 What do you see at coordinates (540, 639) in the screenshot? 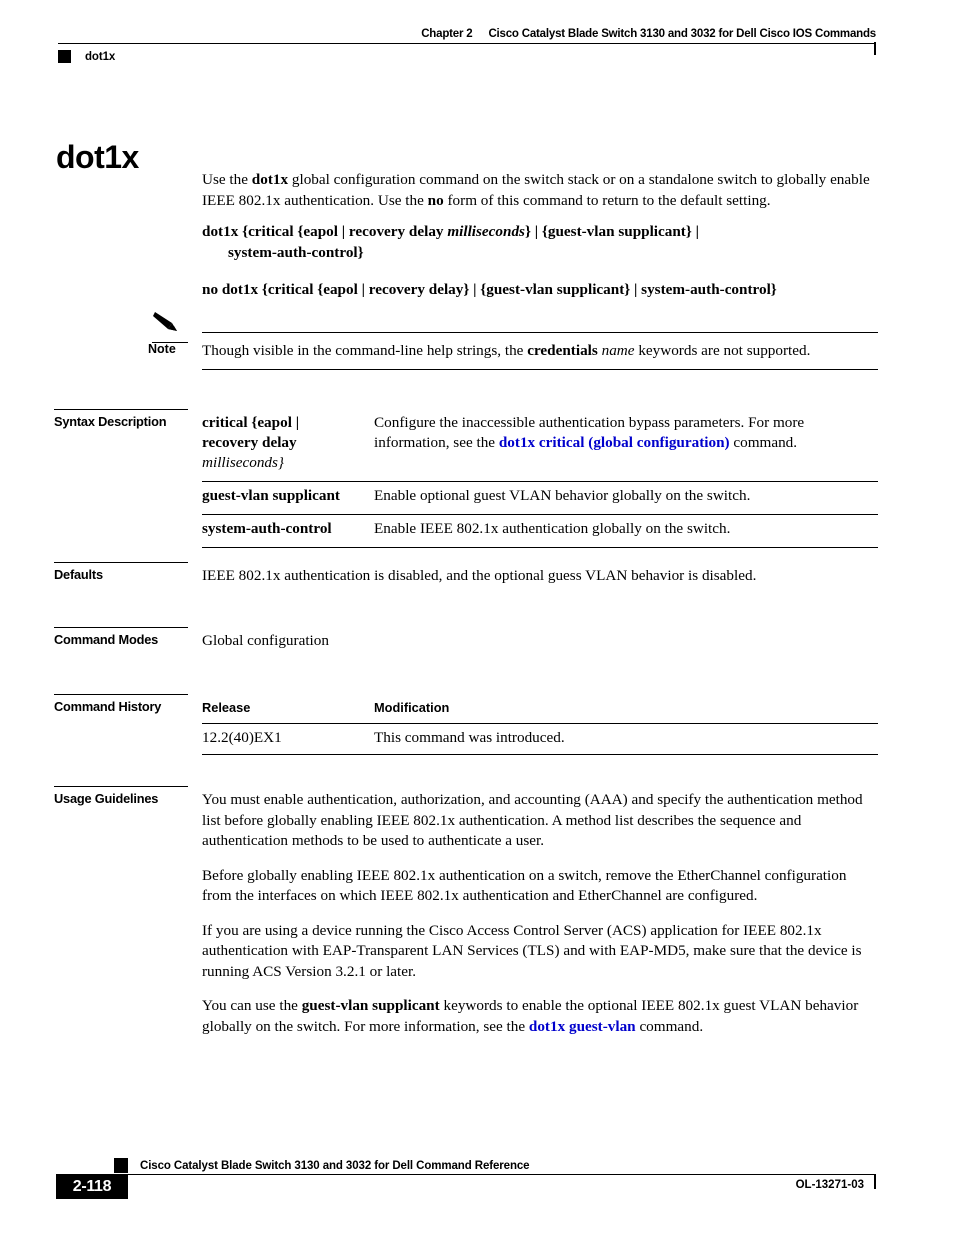
I see `command-modes-content: Global configuration` at bounding box center [540, 639].